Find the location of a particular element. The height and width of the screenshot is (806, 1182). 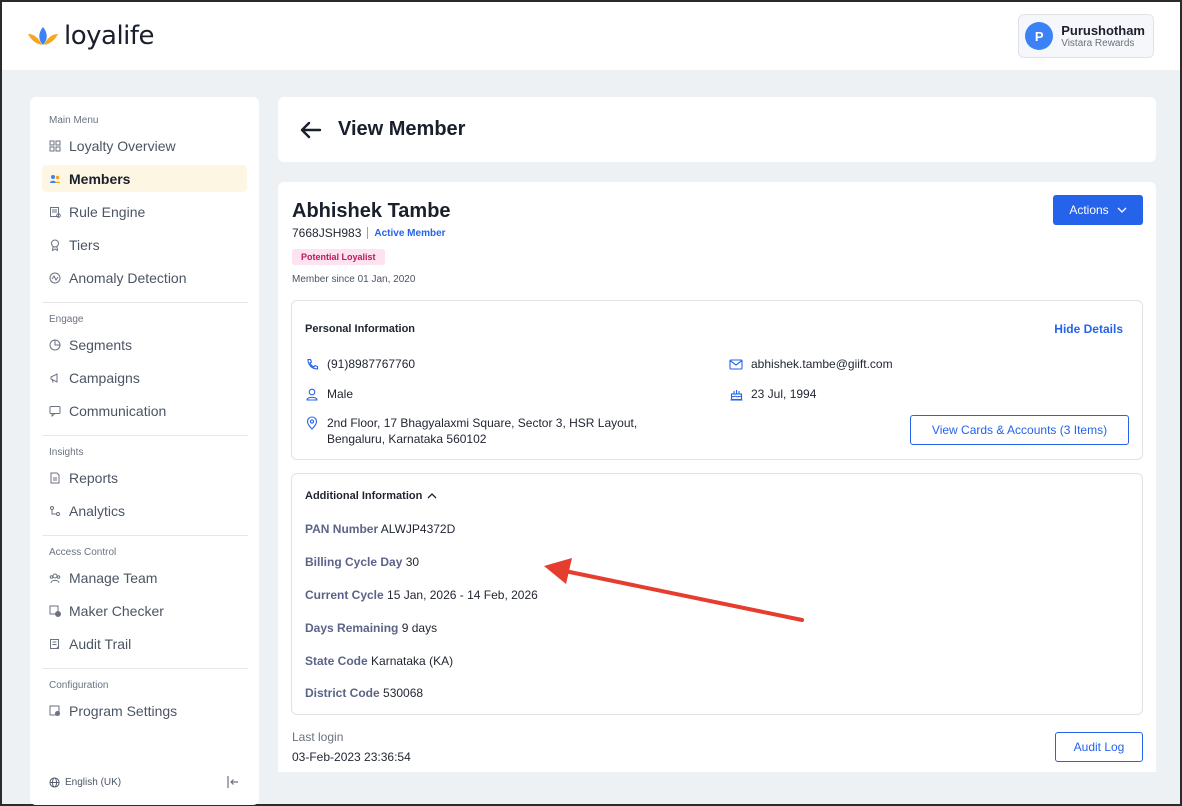

rule-icon is located at coordinates (55, 212).